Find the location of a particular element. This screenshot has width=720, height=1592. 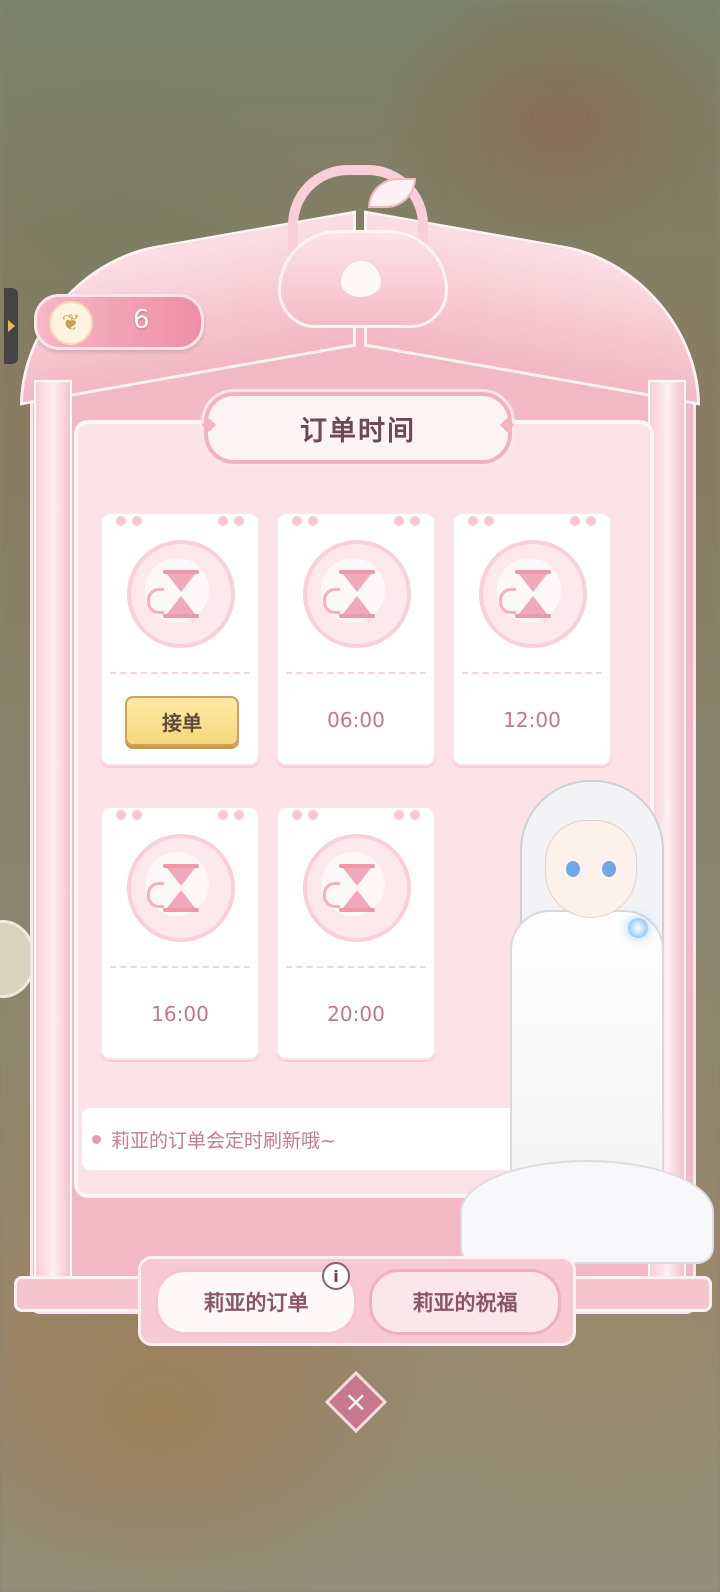

order-card-3: 12:00 is located at coordinates (532, 639).